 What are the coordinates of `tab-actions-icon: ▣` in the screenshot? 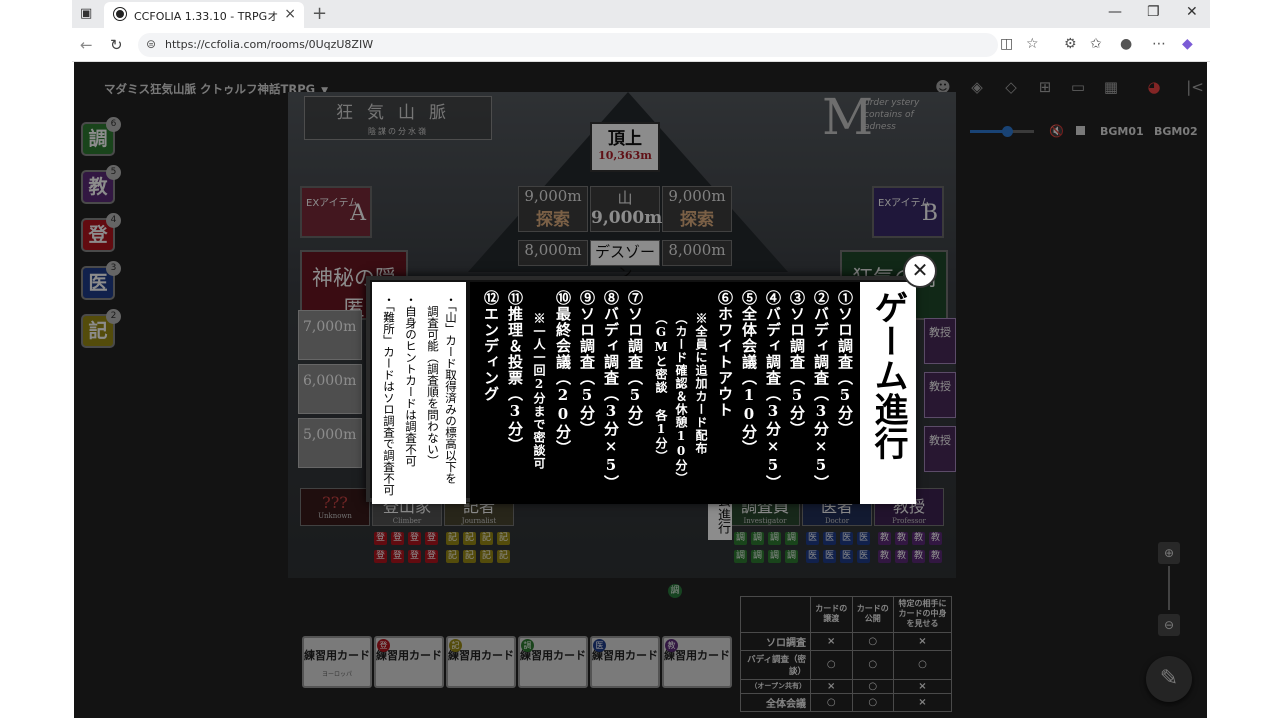 It's located at (86, 13).